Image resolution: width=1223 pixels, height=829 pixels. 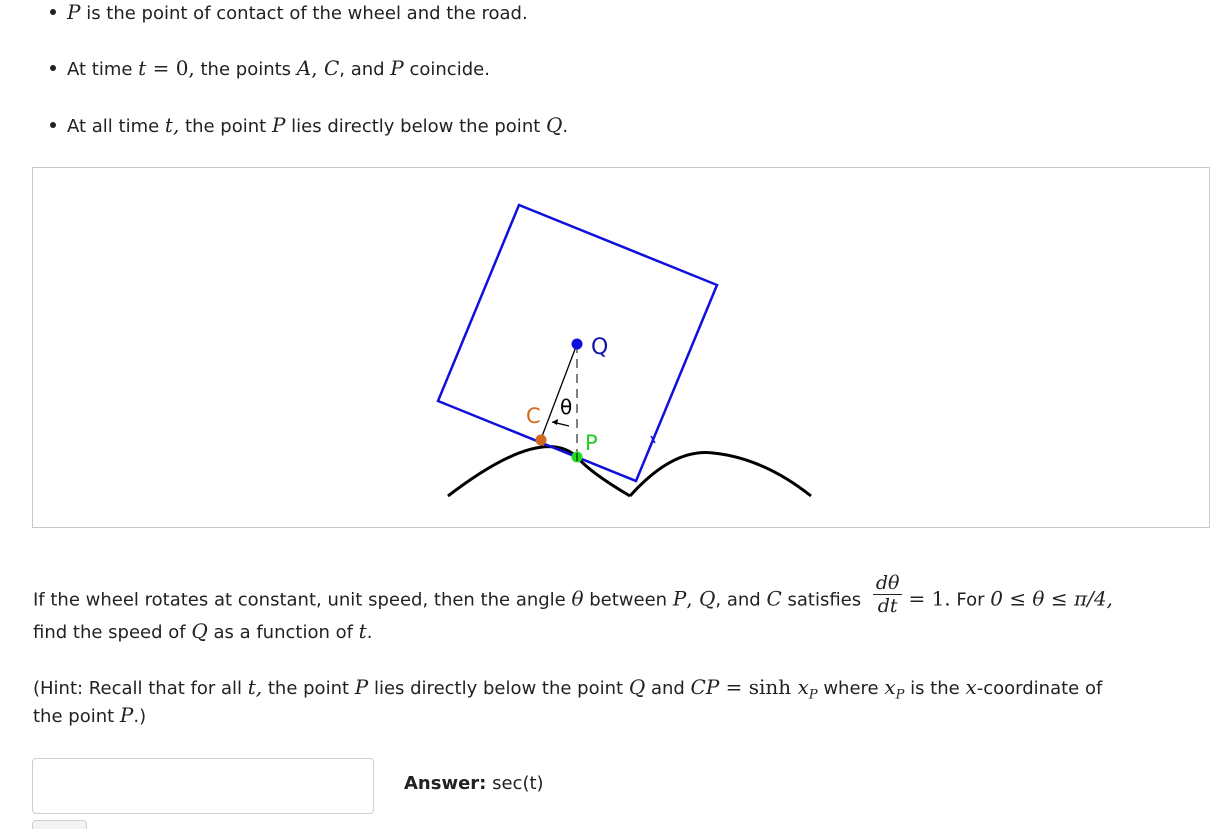 I want to click on bullet-text: At time, so click(x=103, y=69).